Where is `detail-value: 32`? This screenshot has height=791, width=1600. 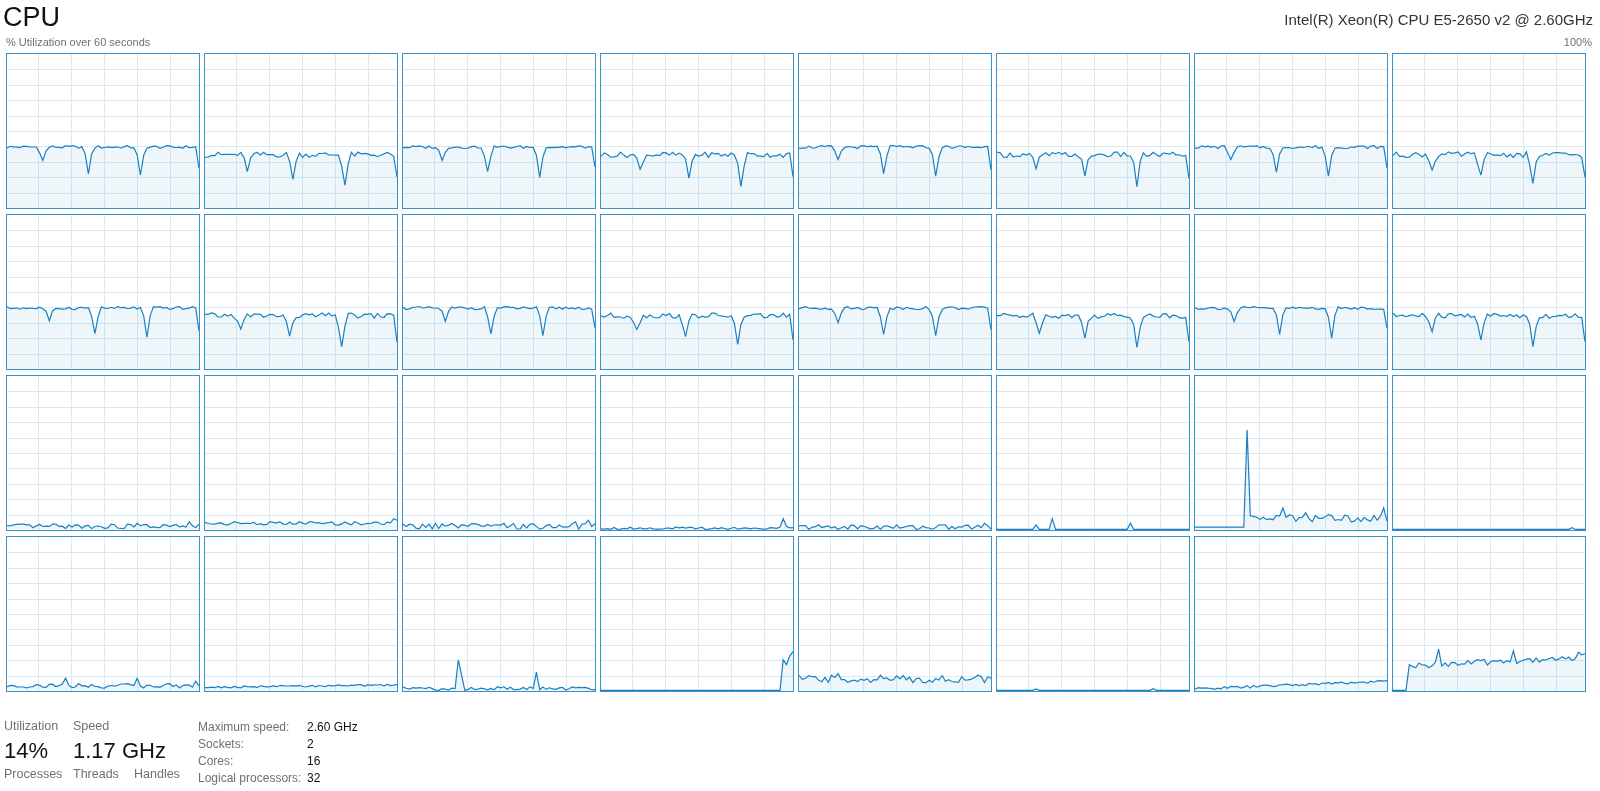
detail-value: 32 is located at coordinates (314, 778).